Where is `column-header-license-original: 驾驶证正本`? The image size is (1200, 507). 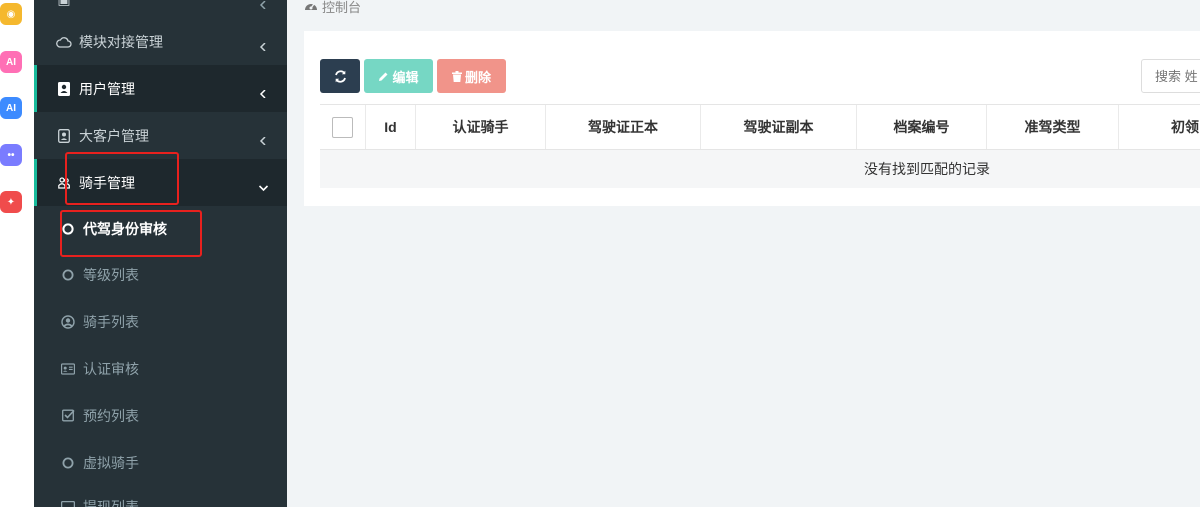
column-header-license-original: 驾驶证正本 is located at coordinates (623, 127).